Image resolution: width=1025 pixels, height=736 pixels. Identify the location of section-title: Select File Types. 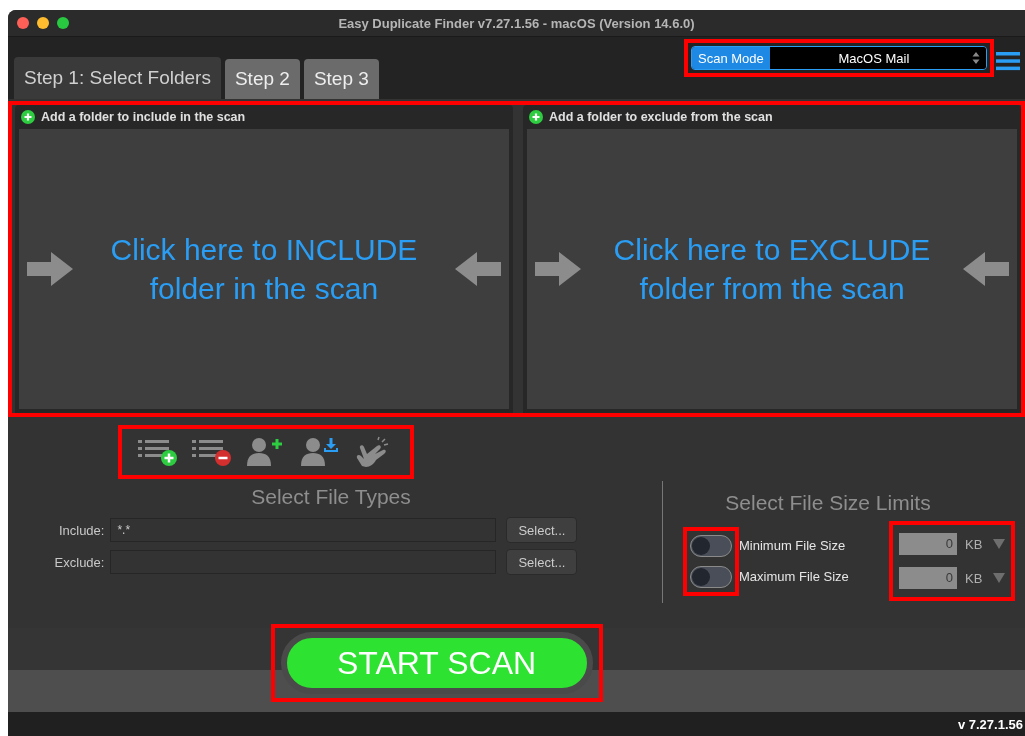
(331, 497).